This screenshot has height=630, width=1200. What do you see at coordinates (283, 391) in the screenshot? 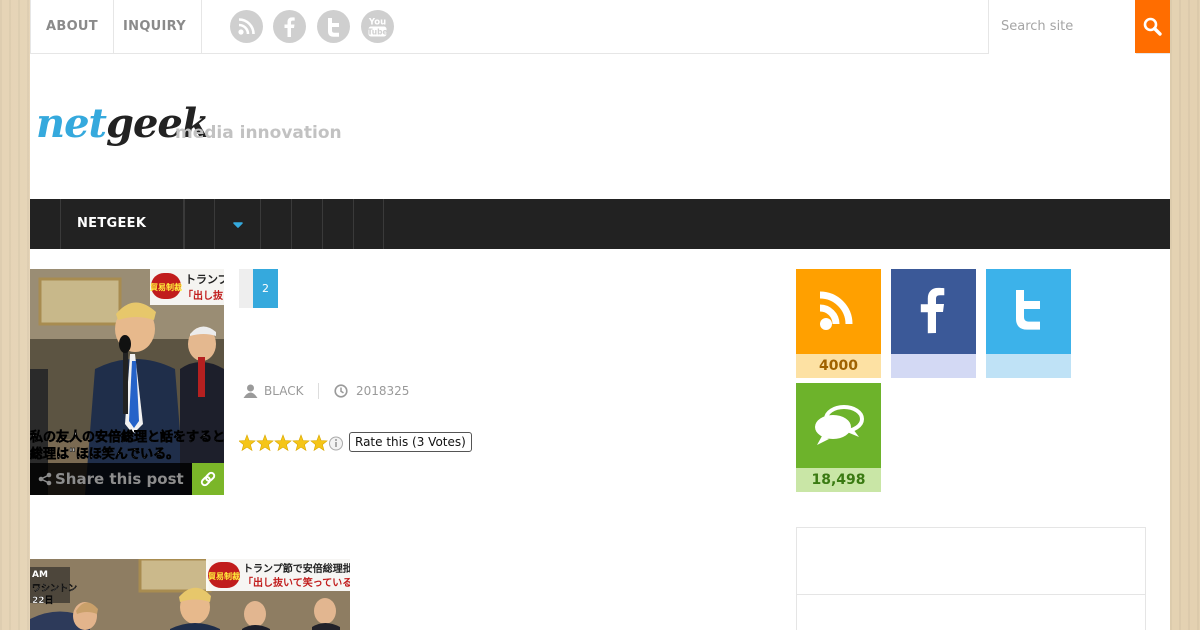
I see `post-author: BLACK` at bounding box center [283, 391].